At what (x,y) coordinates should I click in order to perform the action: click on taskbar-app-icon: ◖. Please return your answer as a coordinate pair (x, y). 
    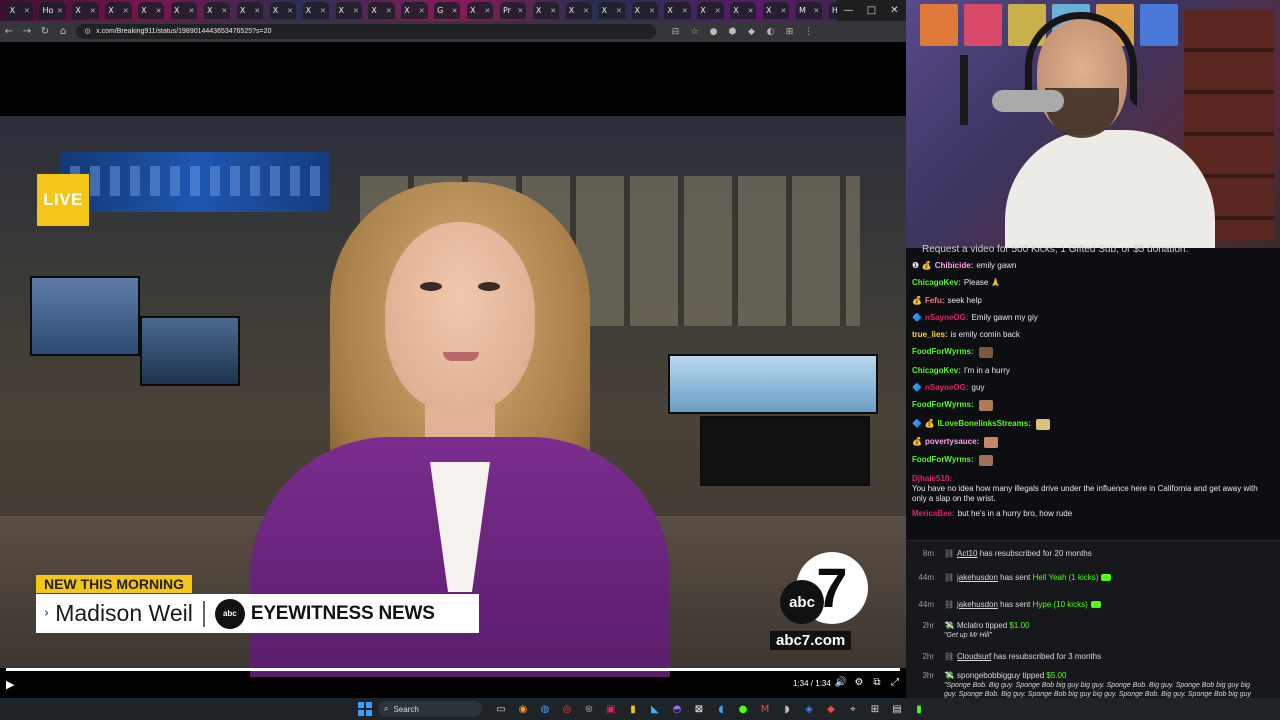
    Looking at the image, I should click on (721, 709).